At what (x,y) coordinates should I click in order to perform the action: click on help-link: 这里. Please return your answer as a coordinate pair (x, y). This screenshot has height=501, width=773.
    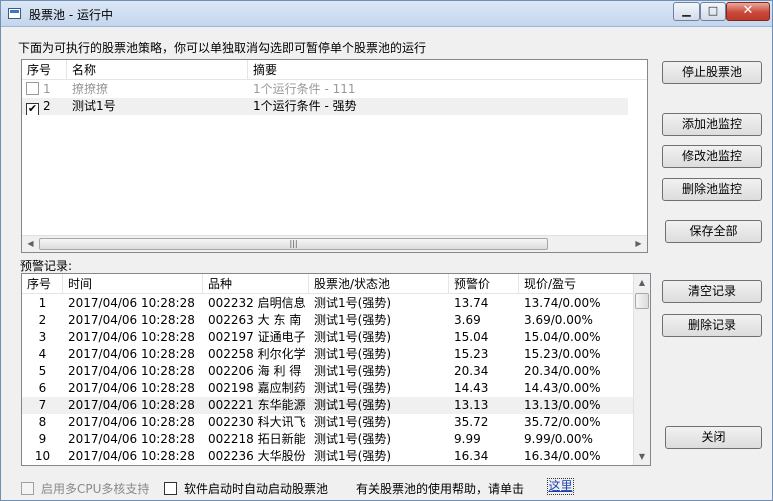
    Looking at the image, I should click on (560, 486).